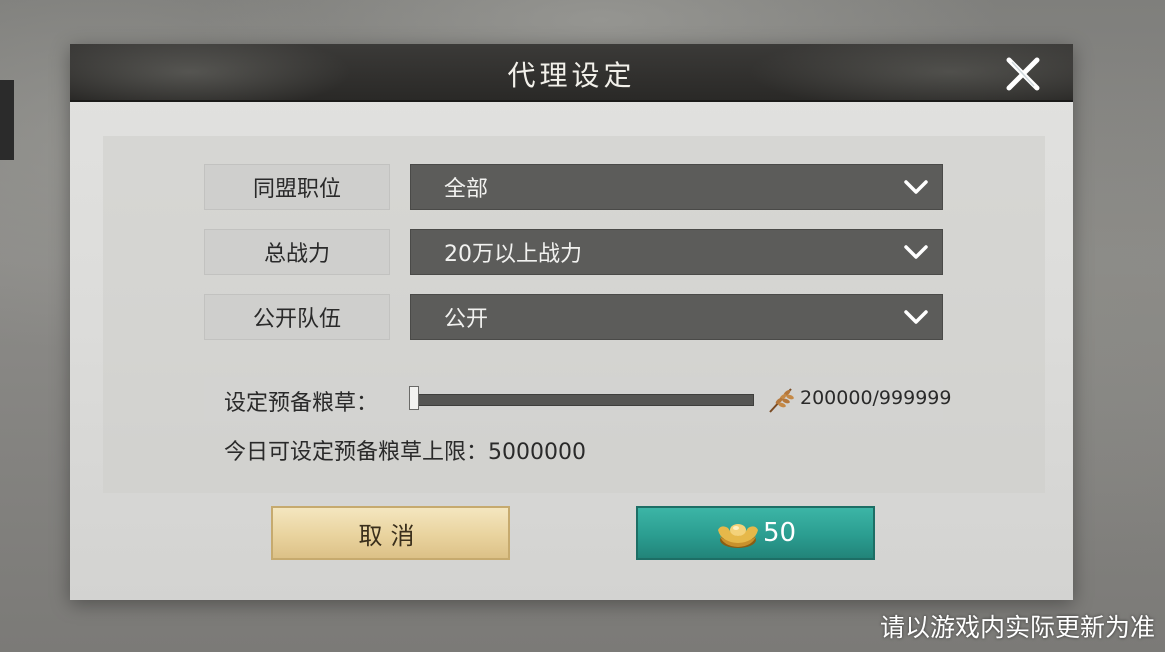 This screenshot has height=652, width=1165. What do you see at coordinates (513, 254) in the screenshot?
I see `total-power-value: 20万以上战力` at bounding box center [513, 254].